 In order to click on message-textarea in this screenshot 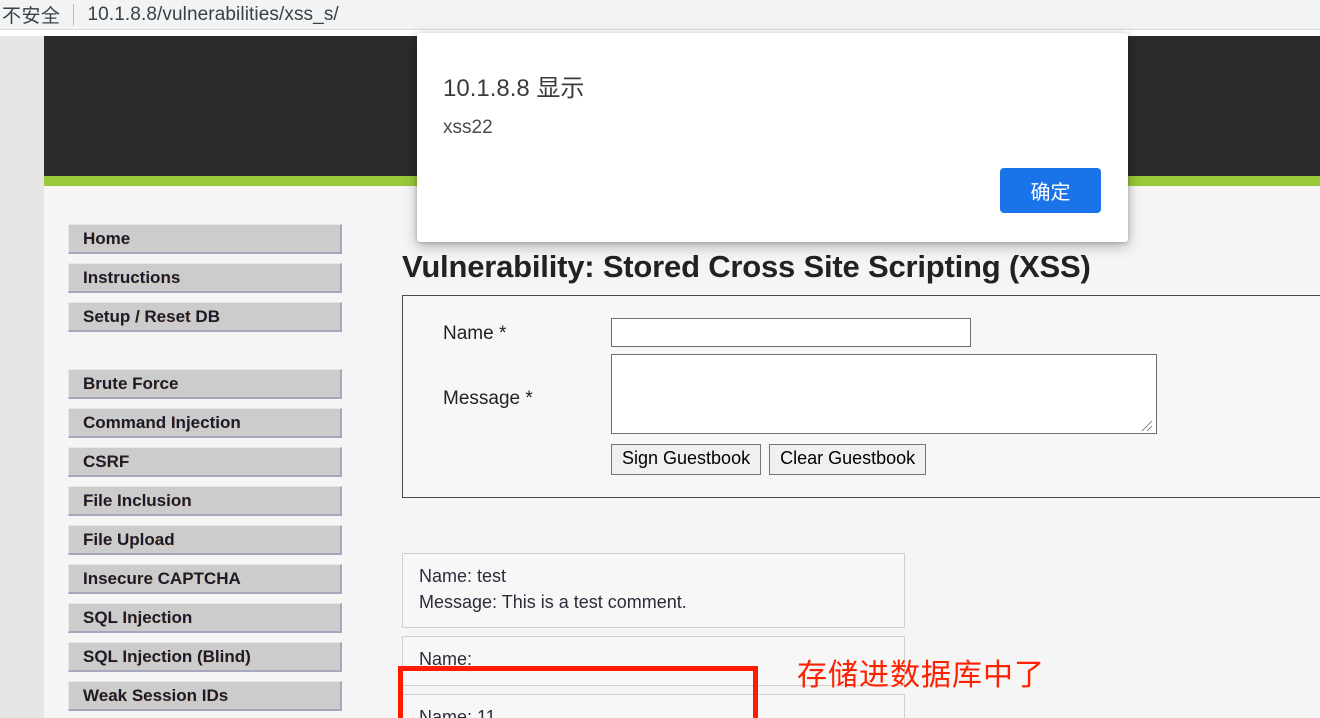, I will do `click(884, 394)`.